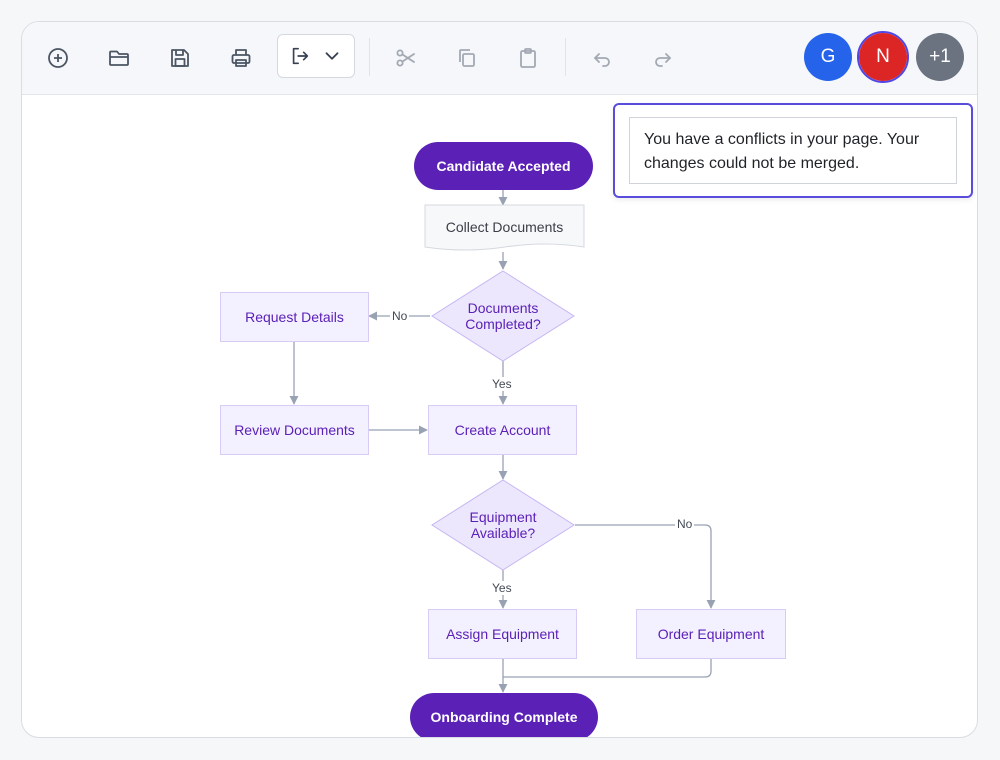  What do you see at coordinates (711, 634) in the screenshot?
I see `node-order-equipment: Order Equipment` at bounding box center [711, 634].